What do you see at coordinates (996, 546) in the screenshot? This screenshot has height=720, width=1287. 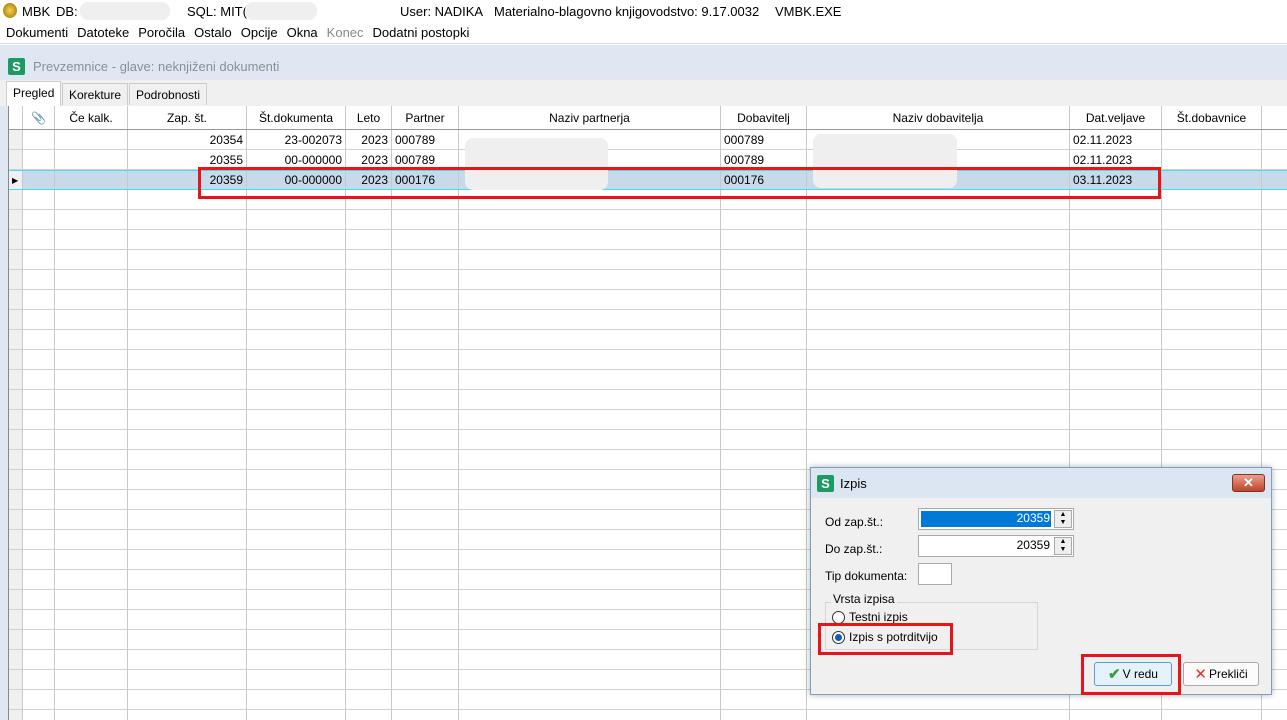 I see `do-zap-st-input: 20359 ▲ ▼` at bounding box center [996, 546].